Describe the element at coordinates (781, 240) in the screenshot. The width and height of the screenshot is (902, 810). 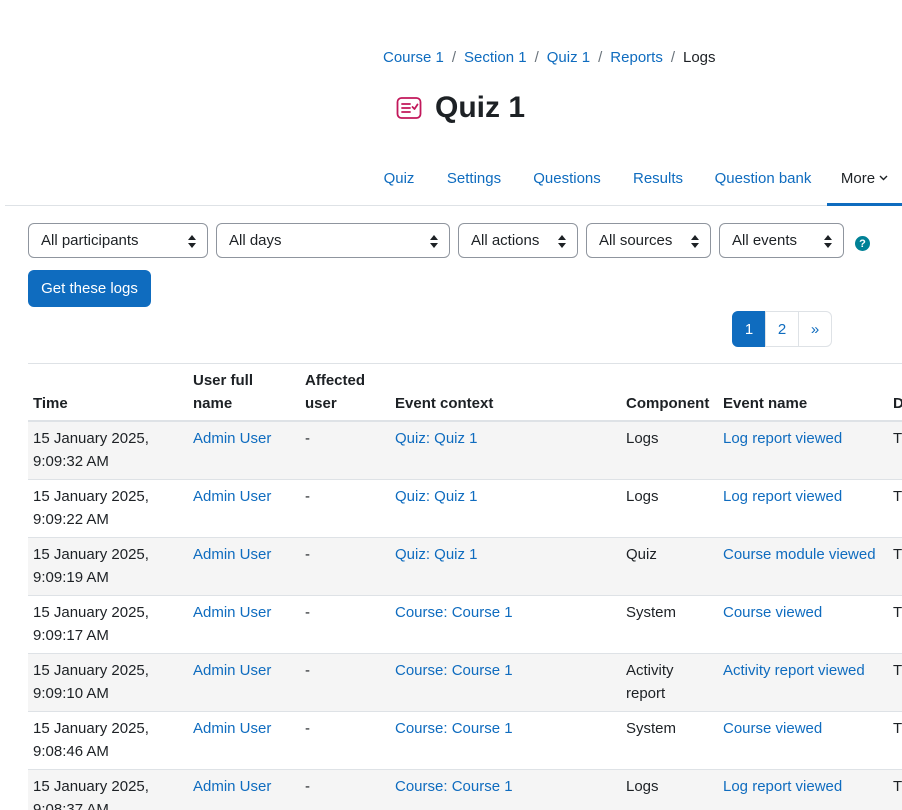
I see `events-select: All events` at that location.